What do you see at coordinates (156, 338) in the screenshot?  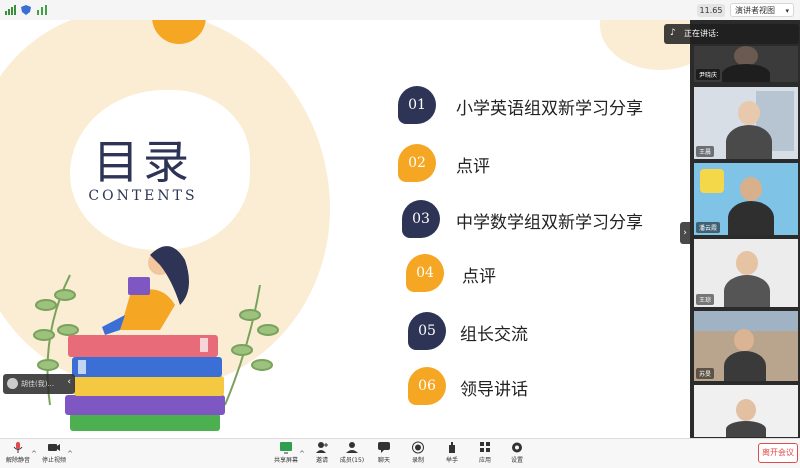 I see `reading-girl-illustration` at bounding box center [156, 338].